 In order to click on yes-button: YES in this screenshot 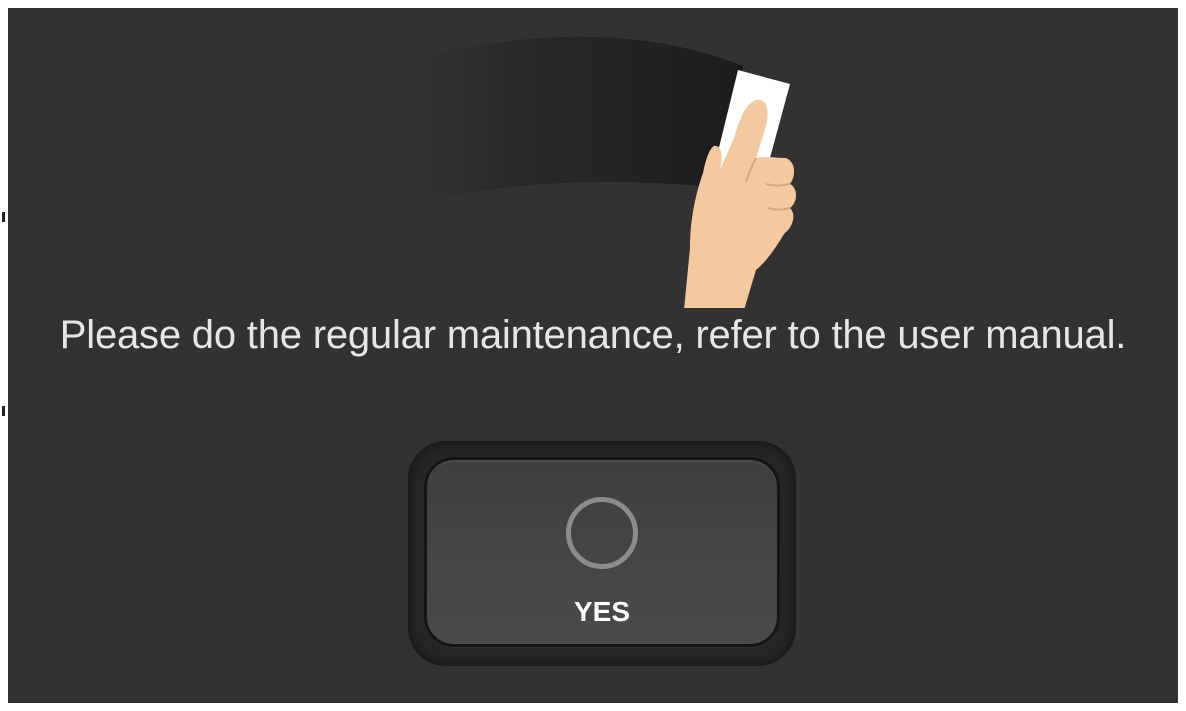, I will do `click(602, 552)`.